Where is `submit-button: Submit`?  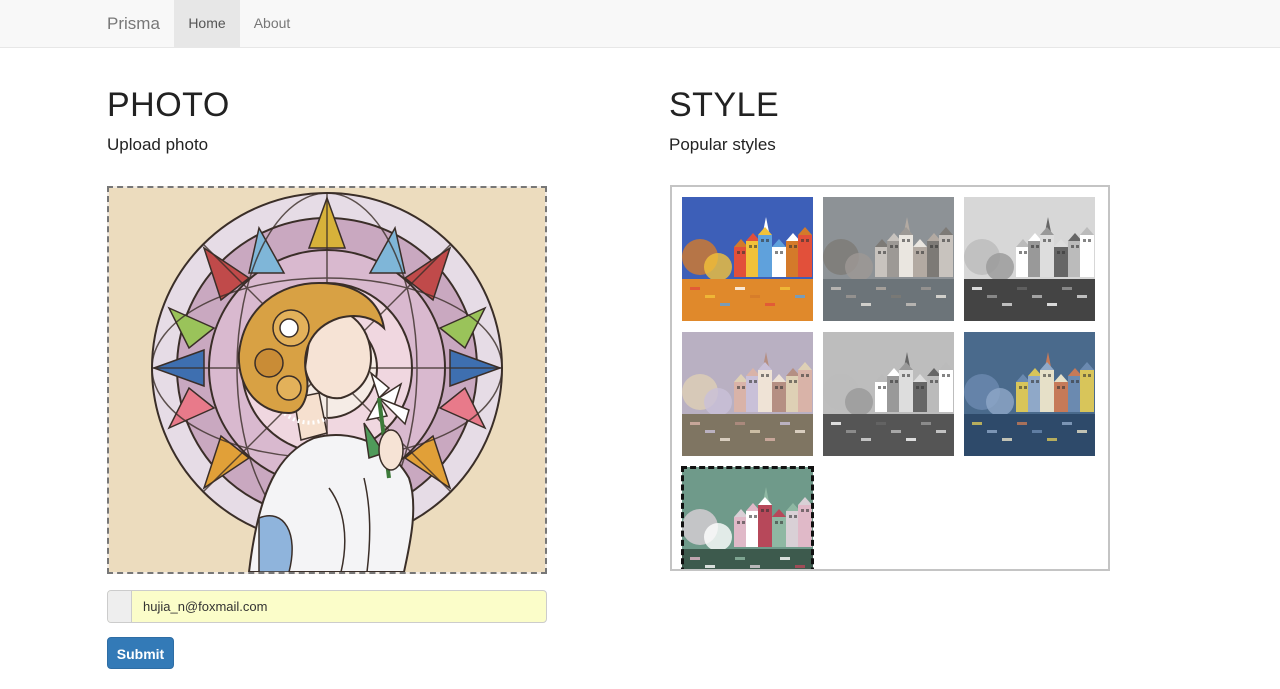
submit-button: Submit is located at coordinates (140, 653).